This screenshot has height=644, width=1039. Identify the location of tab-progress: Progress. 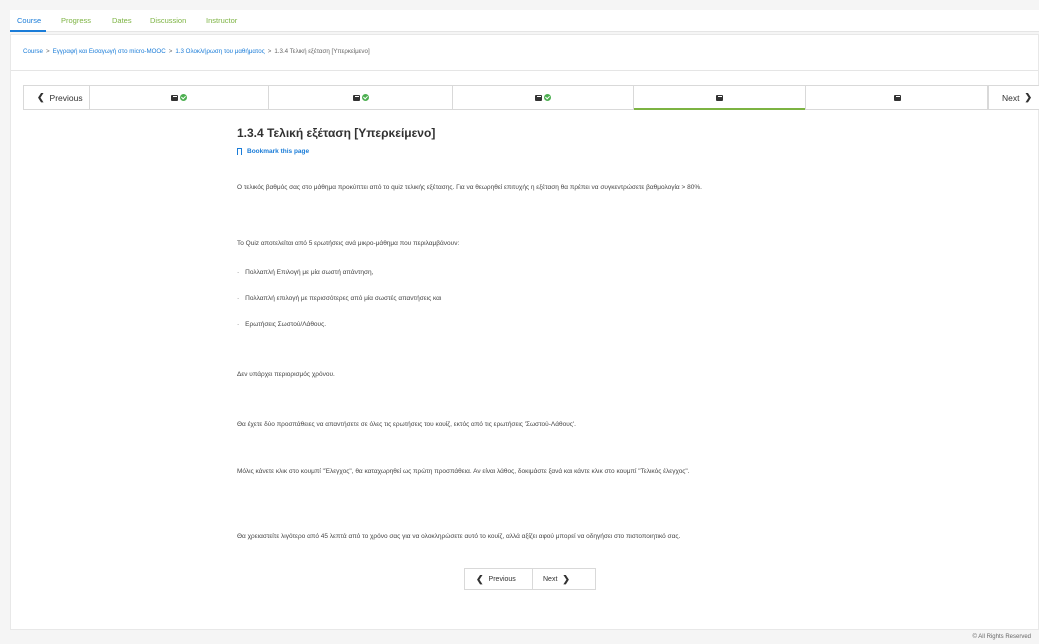
(76, 20).